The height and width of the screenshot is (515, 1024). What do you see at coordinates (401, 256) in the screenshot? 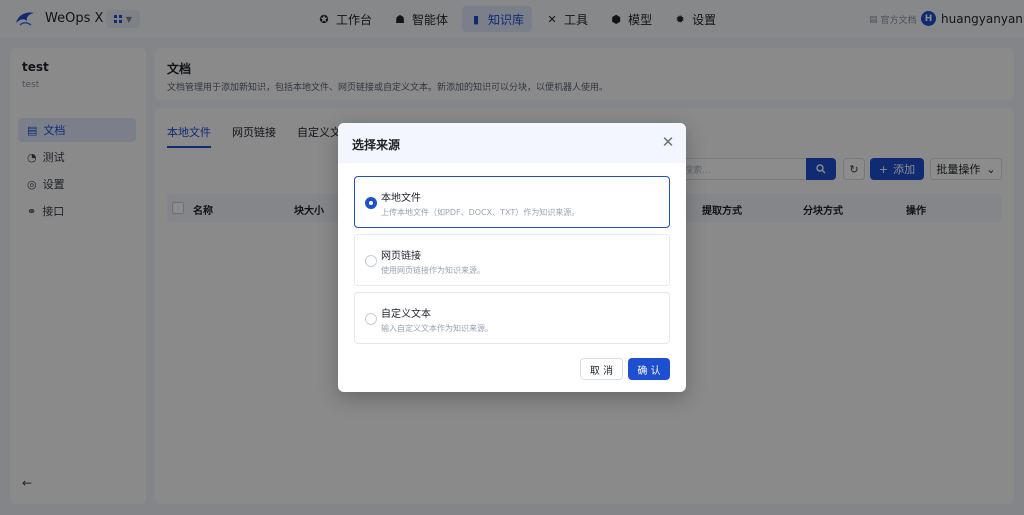
I see `option-title: 网页链接` at bounding box center [401, 256].